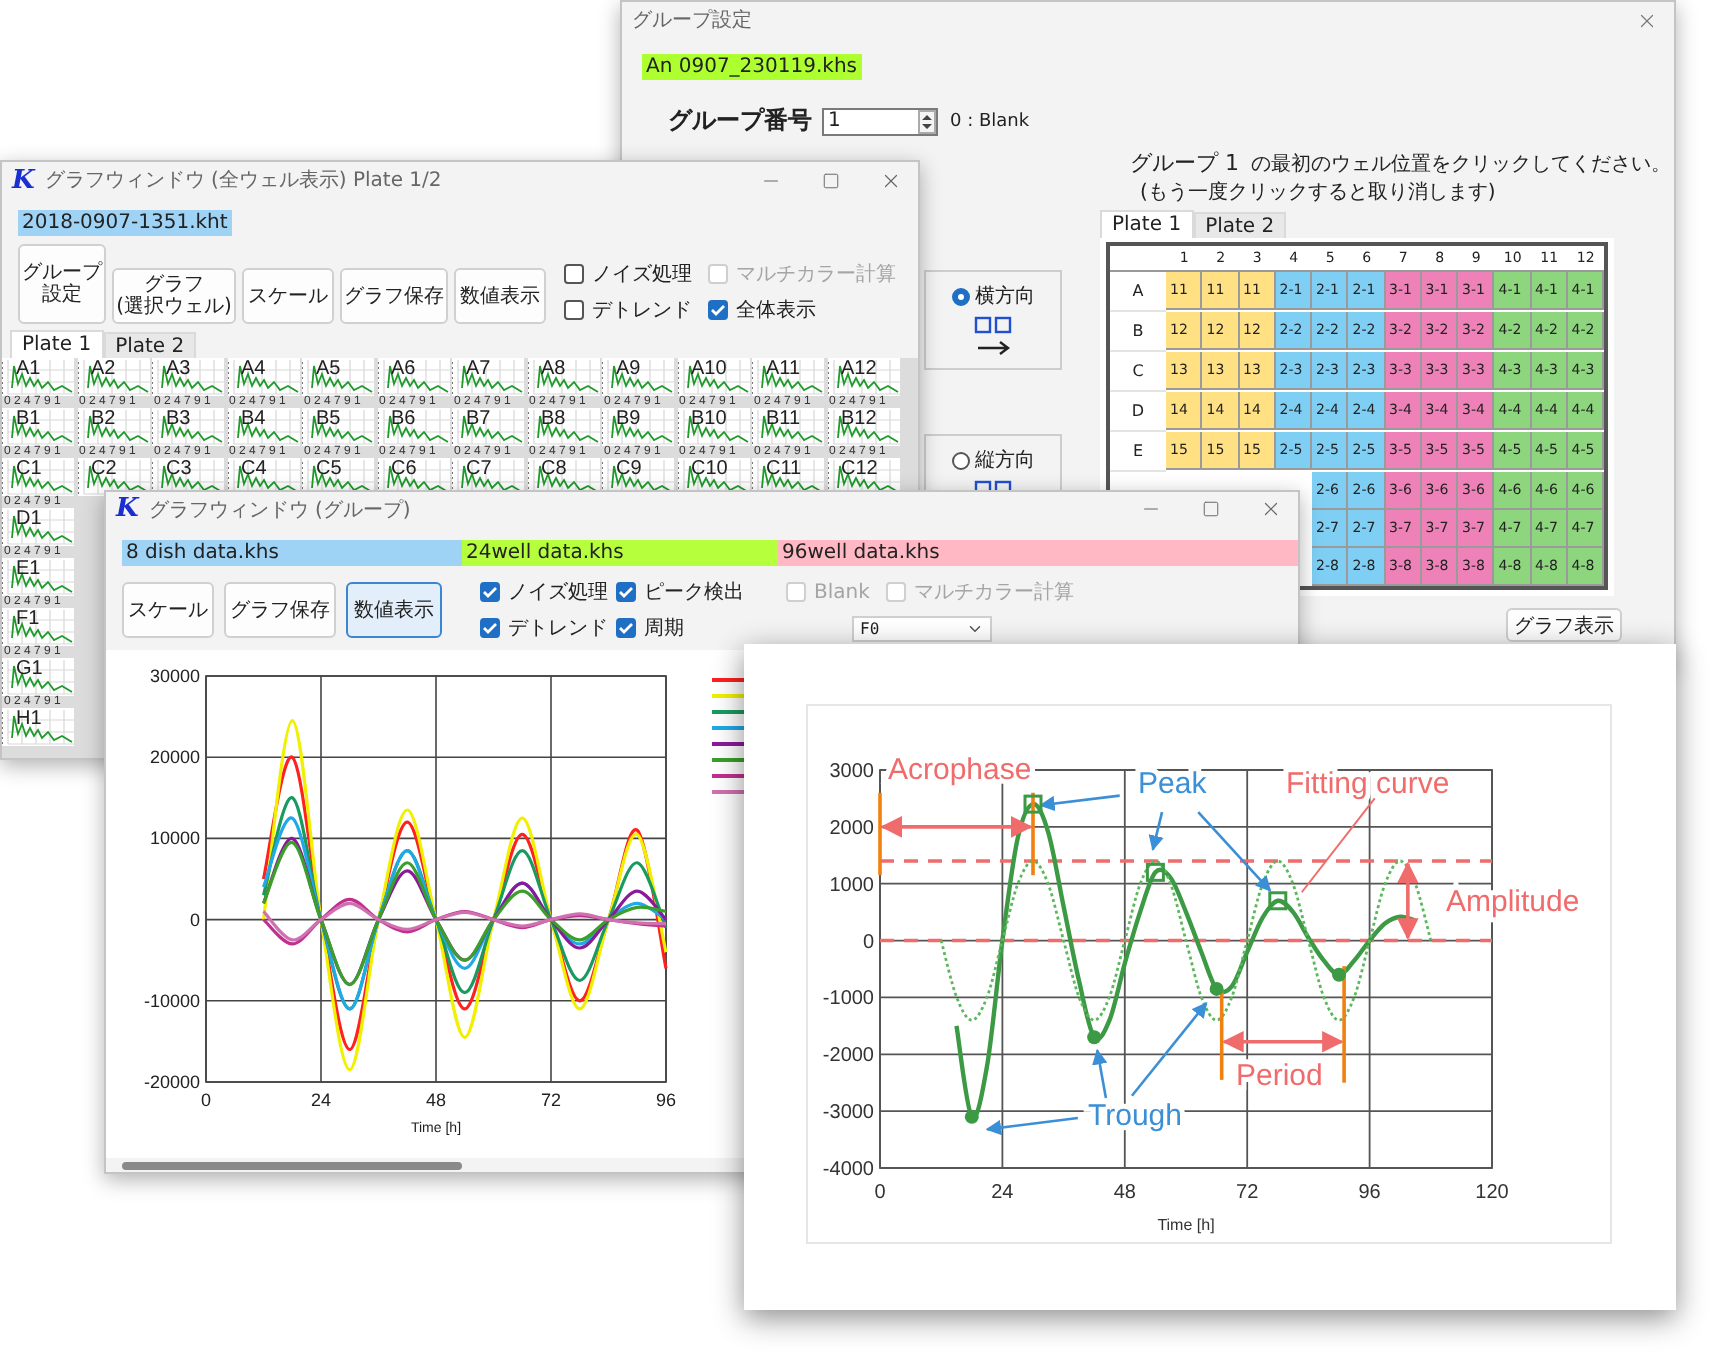 This screenshot has width=1734, height=1366. Describe the element at coordinates (927, 121) in the screenshot. I see `spinner-arrows-icon` at that location.